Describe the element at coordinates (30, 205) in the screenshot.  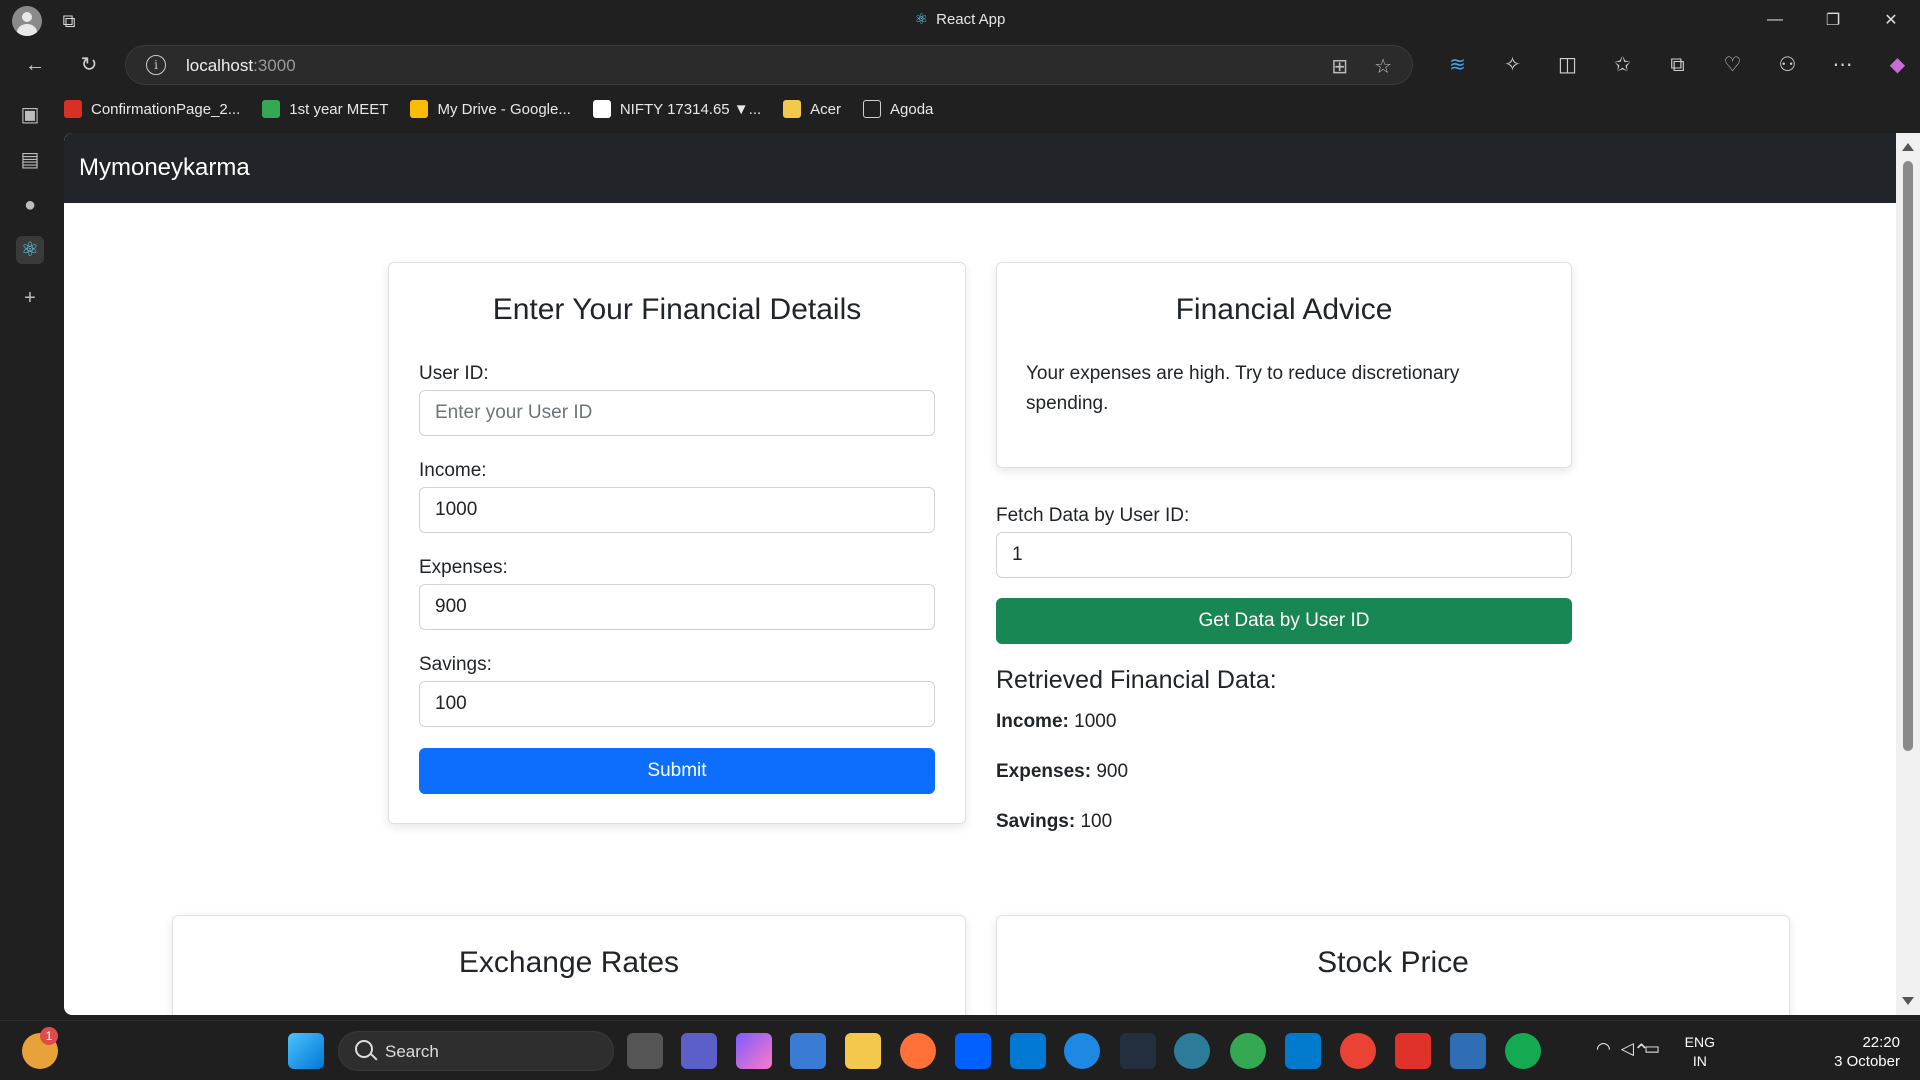
I see `github-icon: ●` at that location.